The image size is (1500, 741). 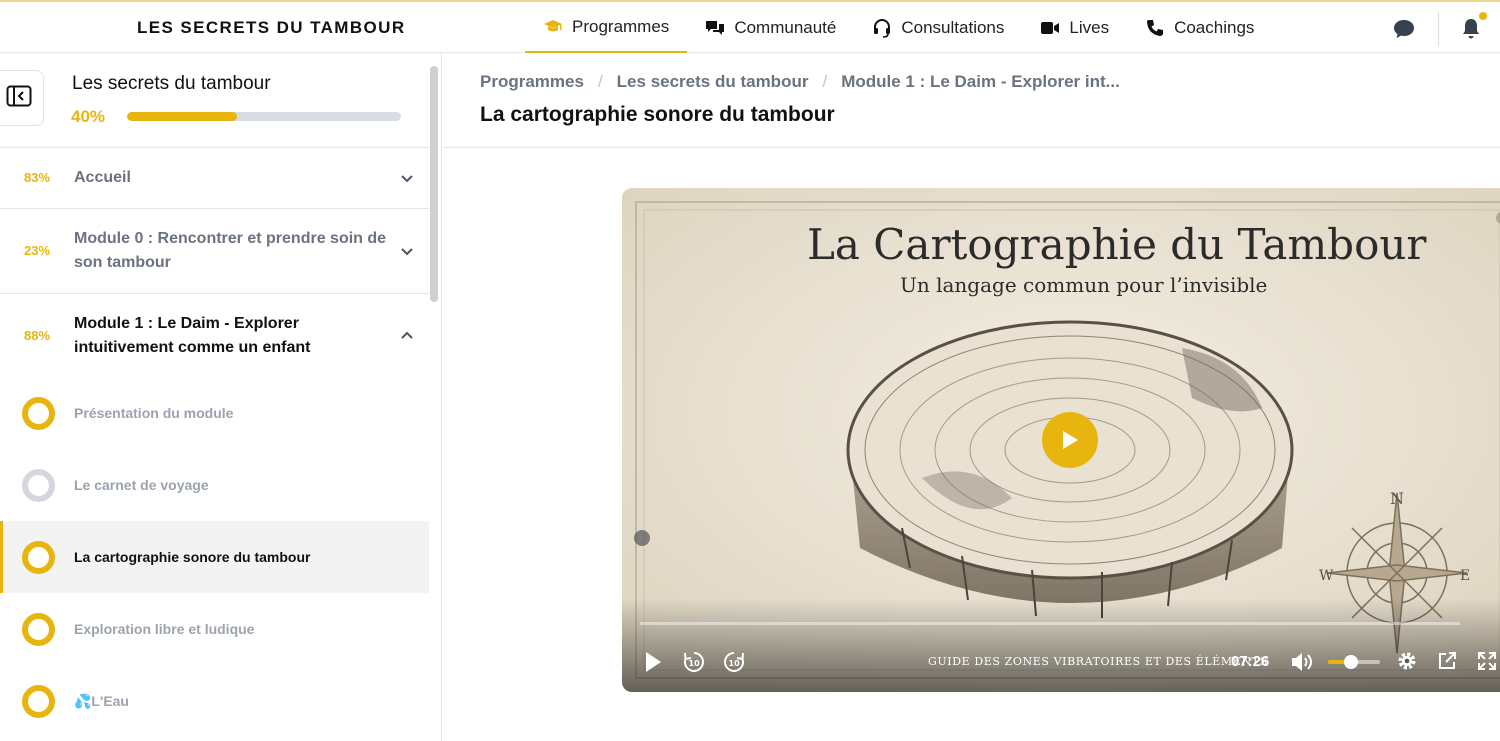 What do you see at coordinates (171, 83) in the screenshot?
I see `course-title: Les secrets du tambour` at bounding box center [171, 83].